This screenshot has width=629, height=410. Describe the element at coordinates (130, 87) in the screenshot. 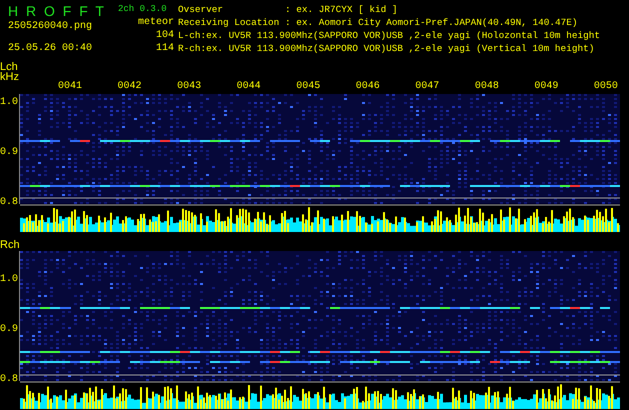

I see `time-label: 0042` at that location.